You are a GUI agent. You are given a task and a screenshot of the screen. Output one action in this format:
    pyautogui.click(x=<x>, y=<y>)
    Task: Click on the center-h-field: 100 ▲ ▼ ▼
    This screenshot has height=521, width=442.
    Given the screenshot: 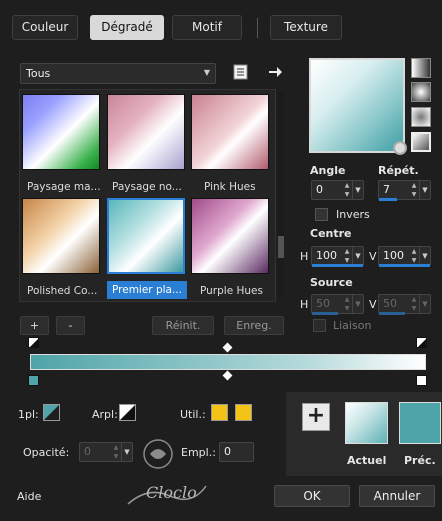 What is the action you would take?
    pyautogui.click(x=337, y=256)
    